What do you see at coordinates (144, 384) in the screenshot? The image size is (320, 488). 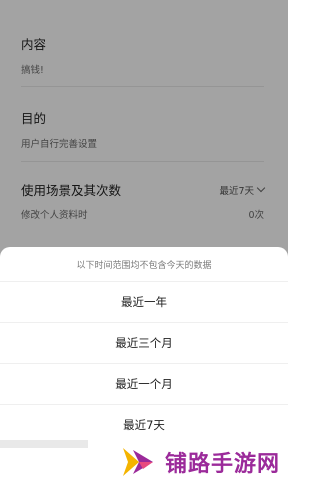 I see `option-last-month: 最近一个月` at bounding box center [144, 384].